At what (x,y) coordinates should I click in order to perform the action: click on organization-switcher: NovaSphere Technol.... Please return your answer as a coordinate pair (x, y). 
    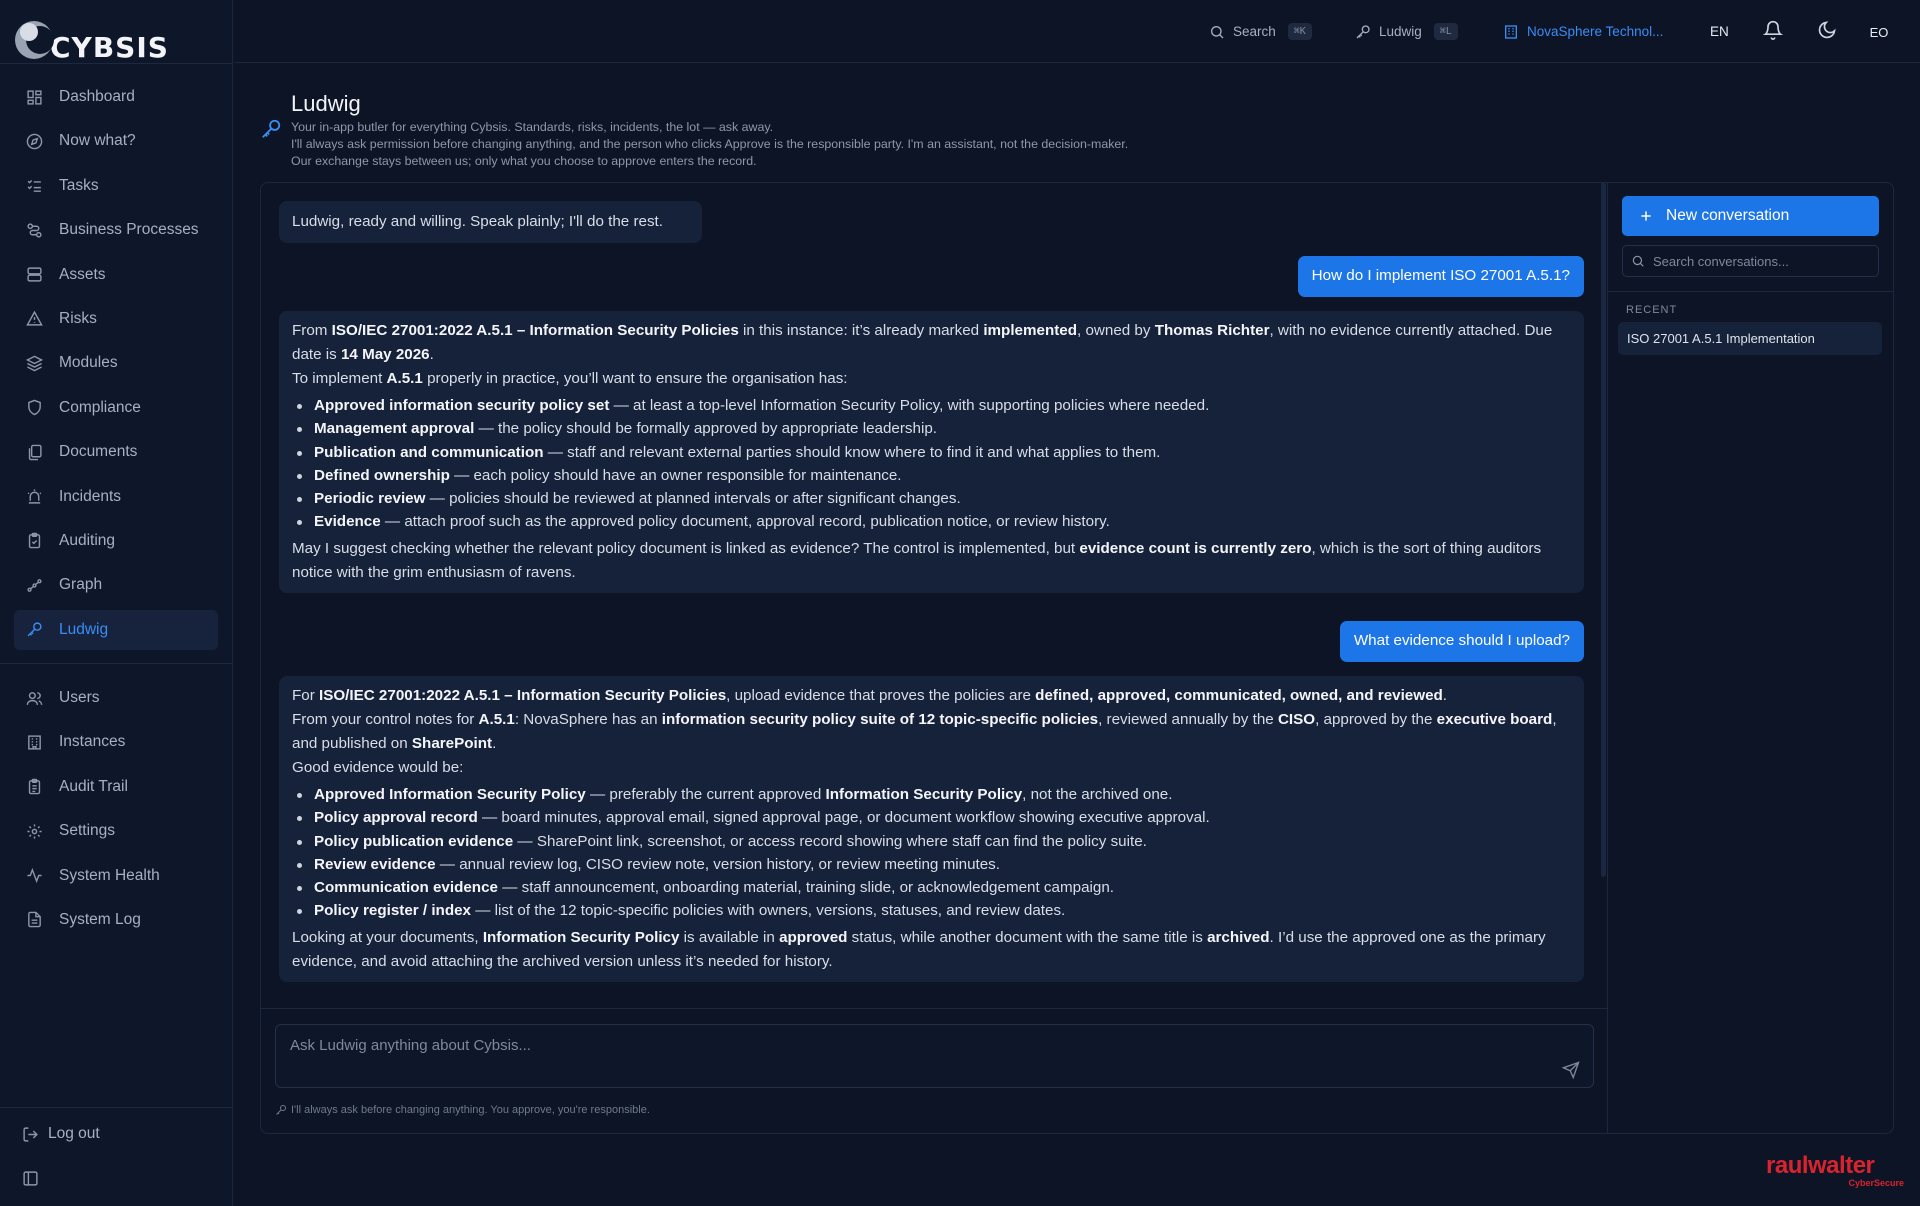
    Looking at the image, I should click on (1583, 31).